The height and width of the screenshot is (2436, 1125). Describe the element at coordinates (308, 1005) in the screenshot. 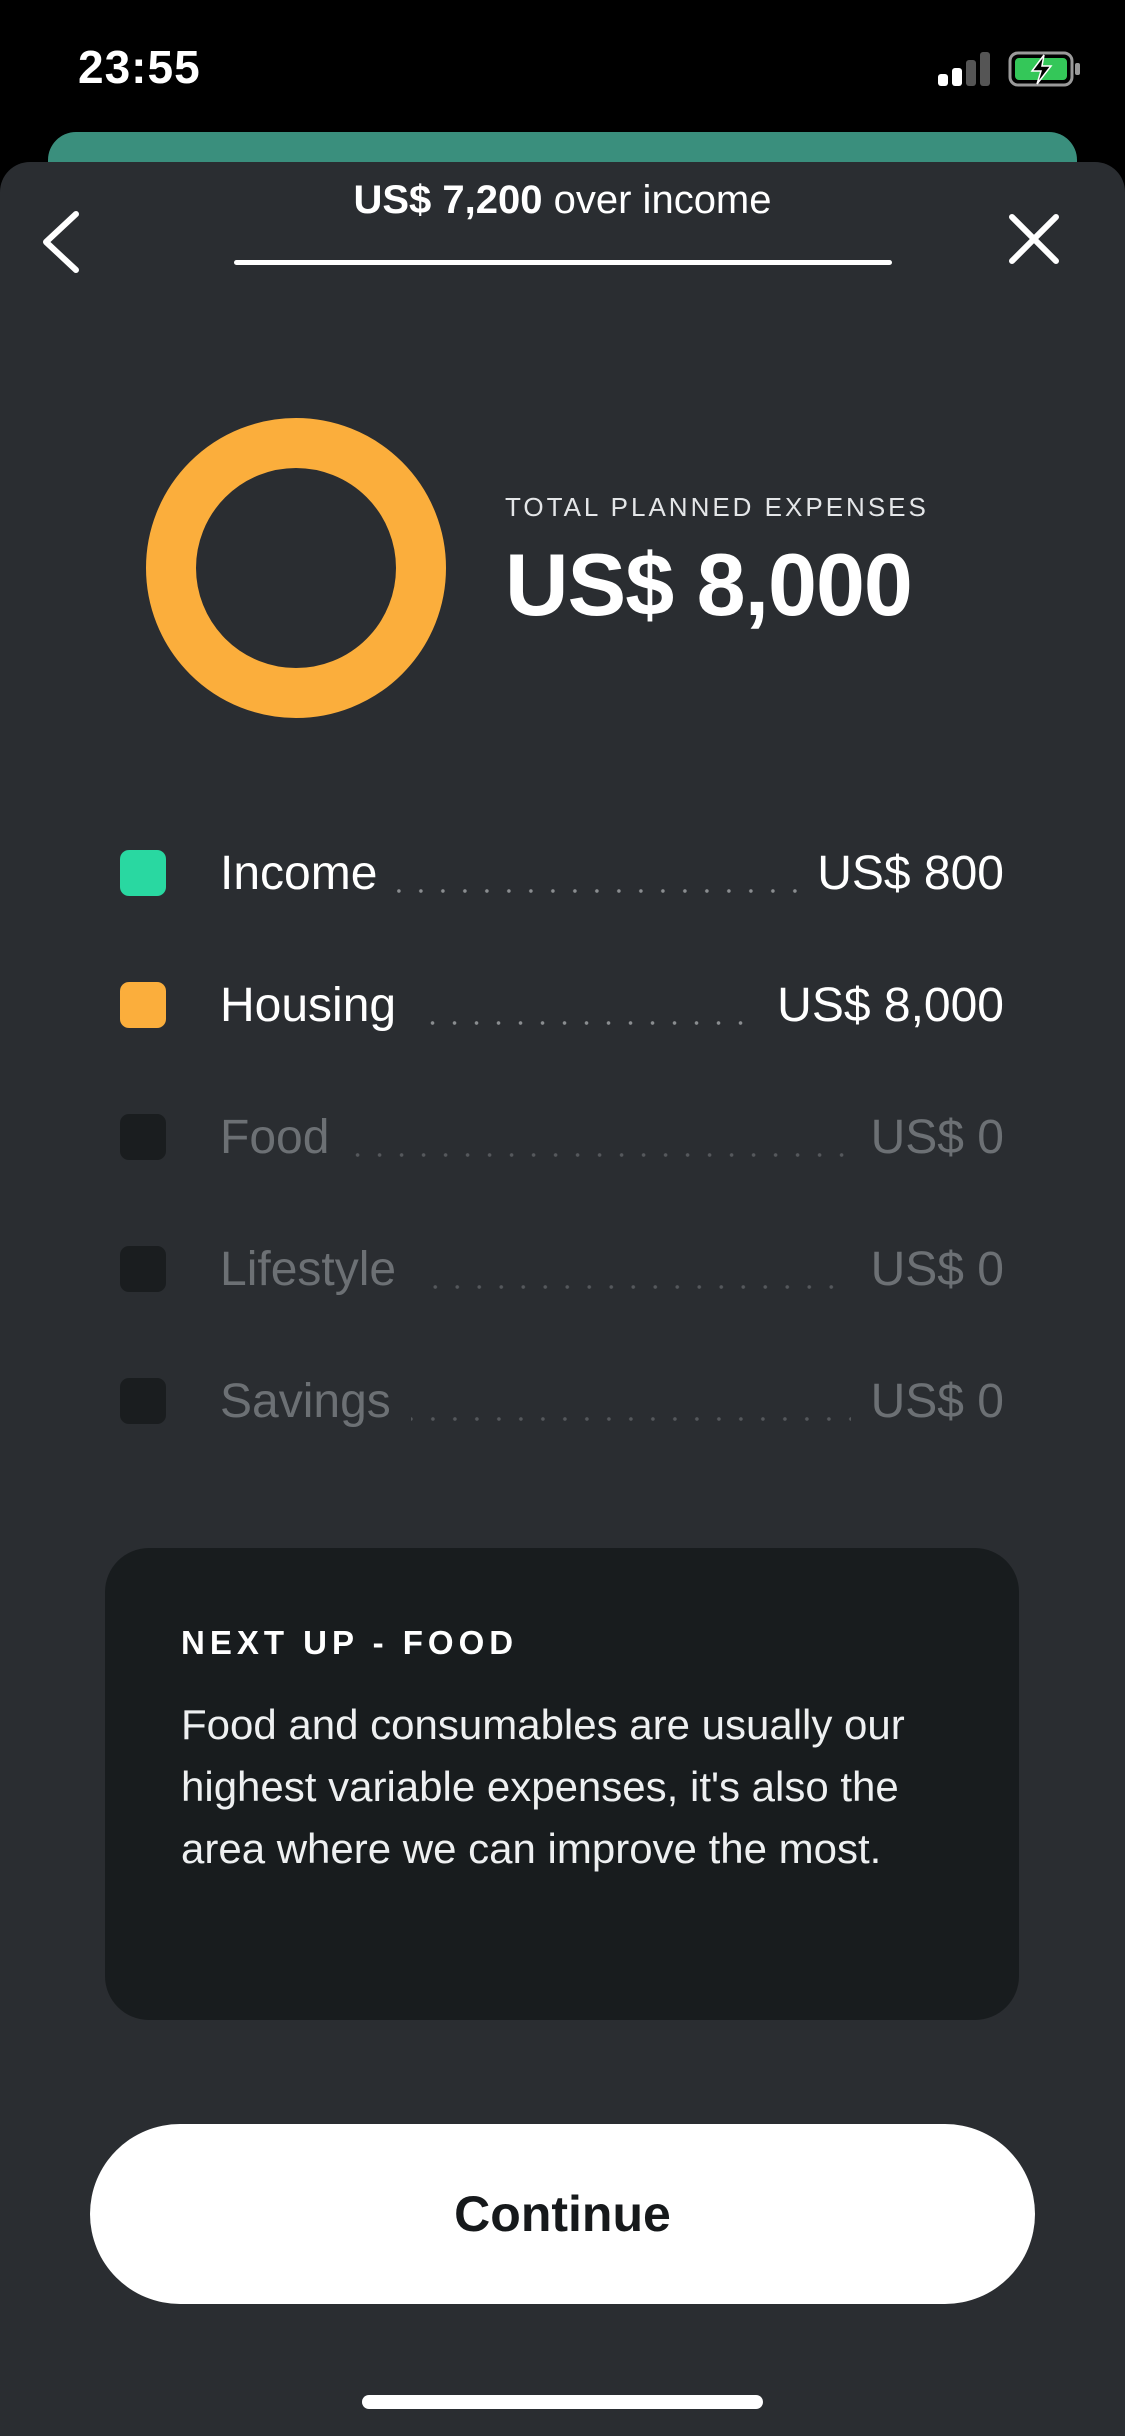

I see `legend-label-housing: Housing` at that location.